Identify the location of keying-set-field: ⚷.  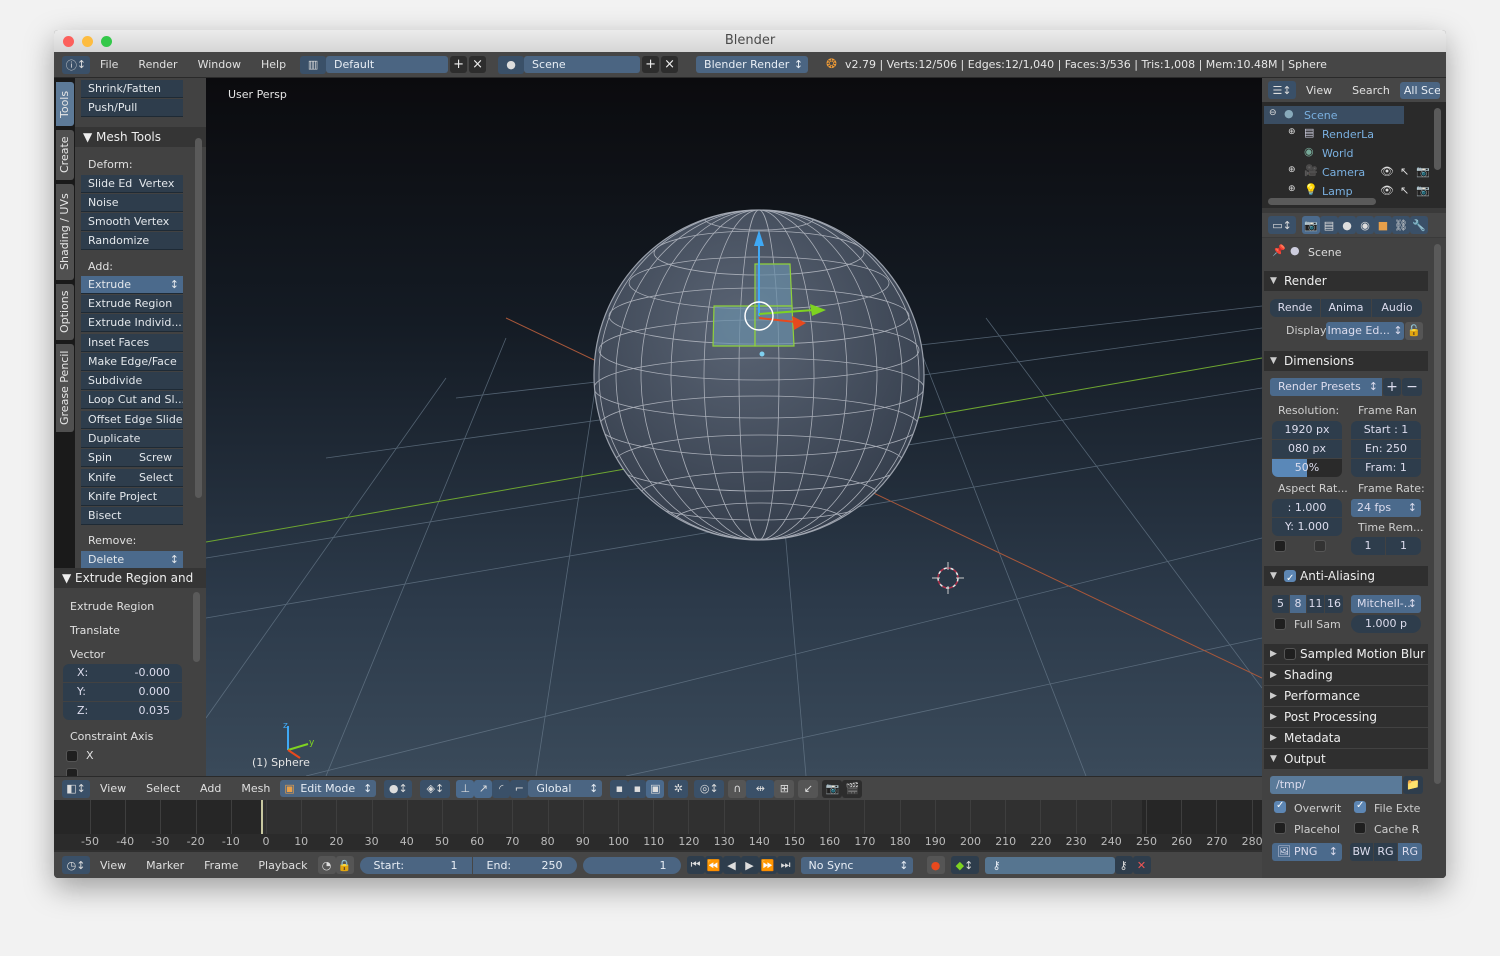
(1049, 865).